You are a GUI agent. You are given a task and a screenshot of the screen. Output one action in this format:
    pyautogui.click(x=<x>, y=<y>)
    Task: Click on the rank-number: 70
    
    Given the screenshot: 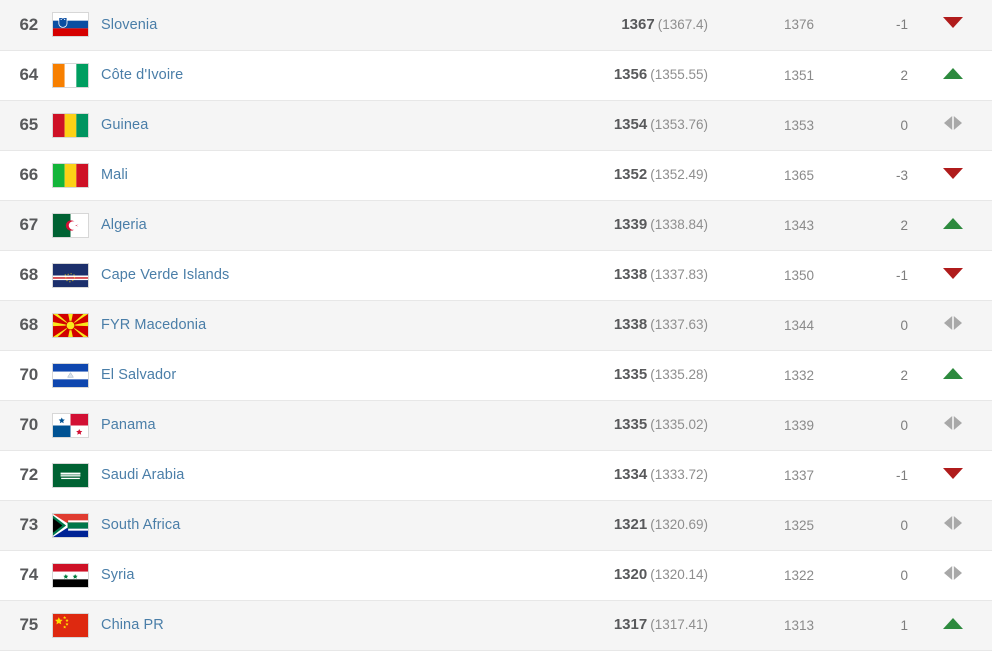 What is the action you would take?
    pyautogui.click(x=28, y=424)
    